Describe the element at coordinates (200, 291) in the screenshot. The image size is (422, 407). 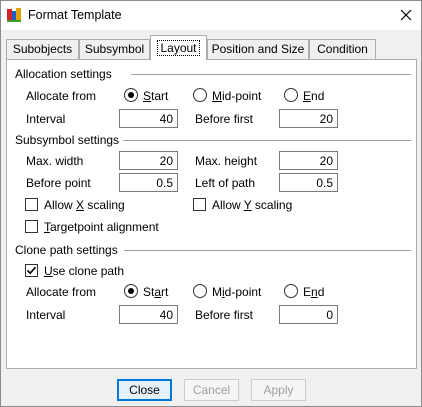
I see `clone-midpoint-radio` at that location.